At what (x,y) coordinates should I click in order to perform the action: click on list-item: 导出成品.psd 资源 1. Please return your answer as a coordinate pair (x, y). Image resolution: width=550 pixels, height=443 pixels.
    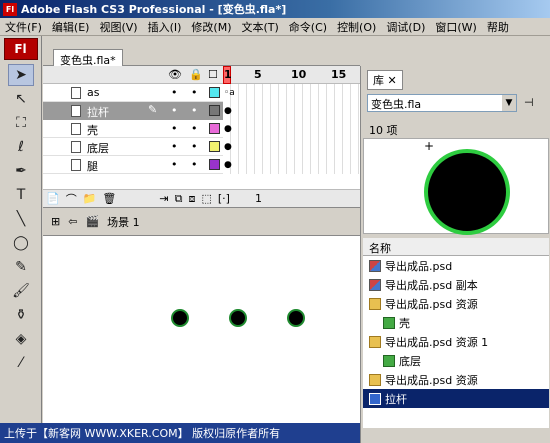
    Looking at the image, I should click on (456, 341).